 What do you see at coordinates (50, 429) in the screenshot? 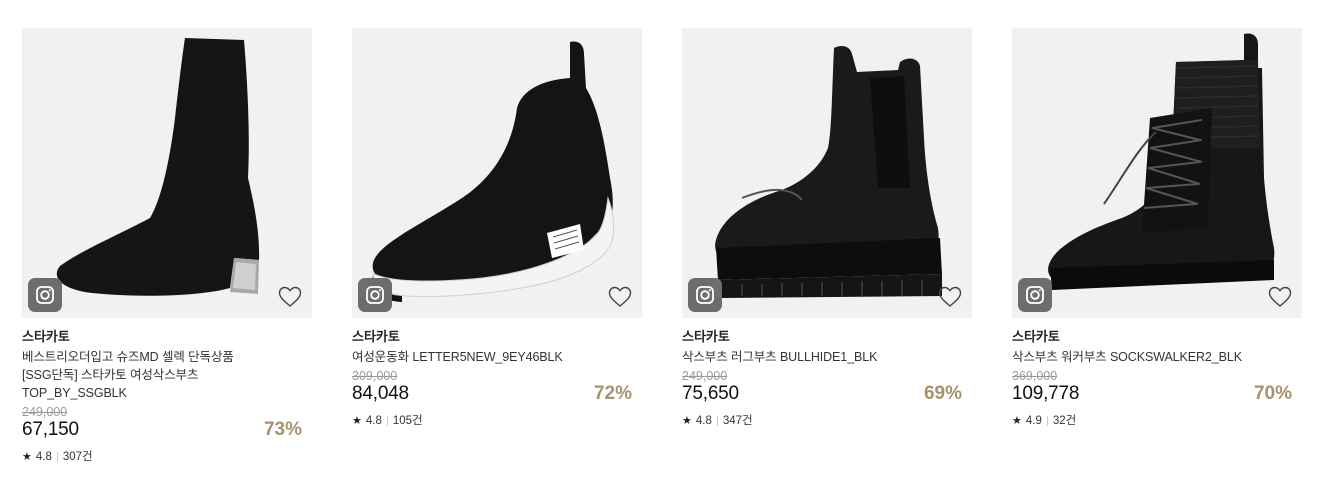
I see `sale-price: 67,150` at bounding box center [50, 429].